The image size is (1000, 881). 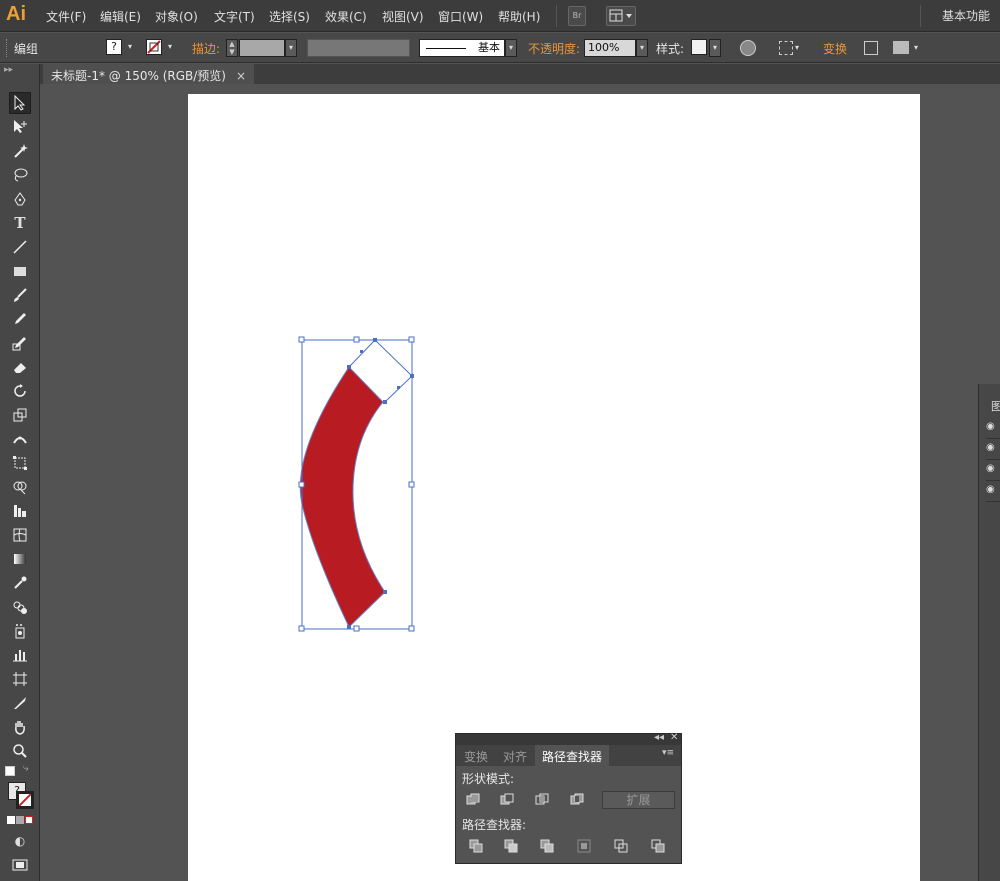 I want to click on isolate-group-icon, so click(x=871, y=48).